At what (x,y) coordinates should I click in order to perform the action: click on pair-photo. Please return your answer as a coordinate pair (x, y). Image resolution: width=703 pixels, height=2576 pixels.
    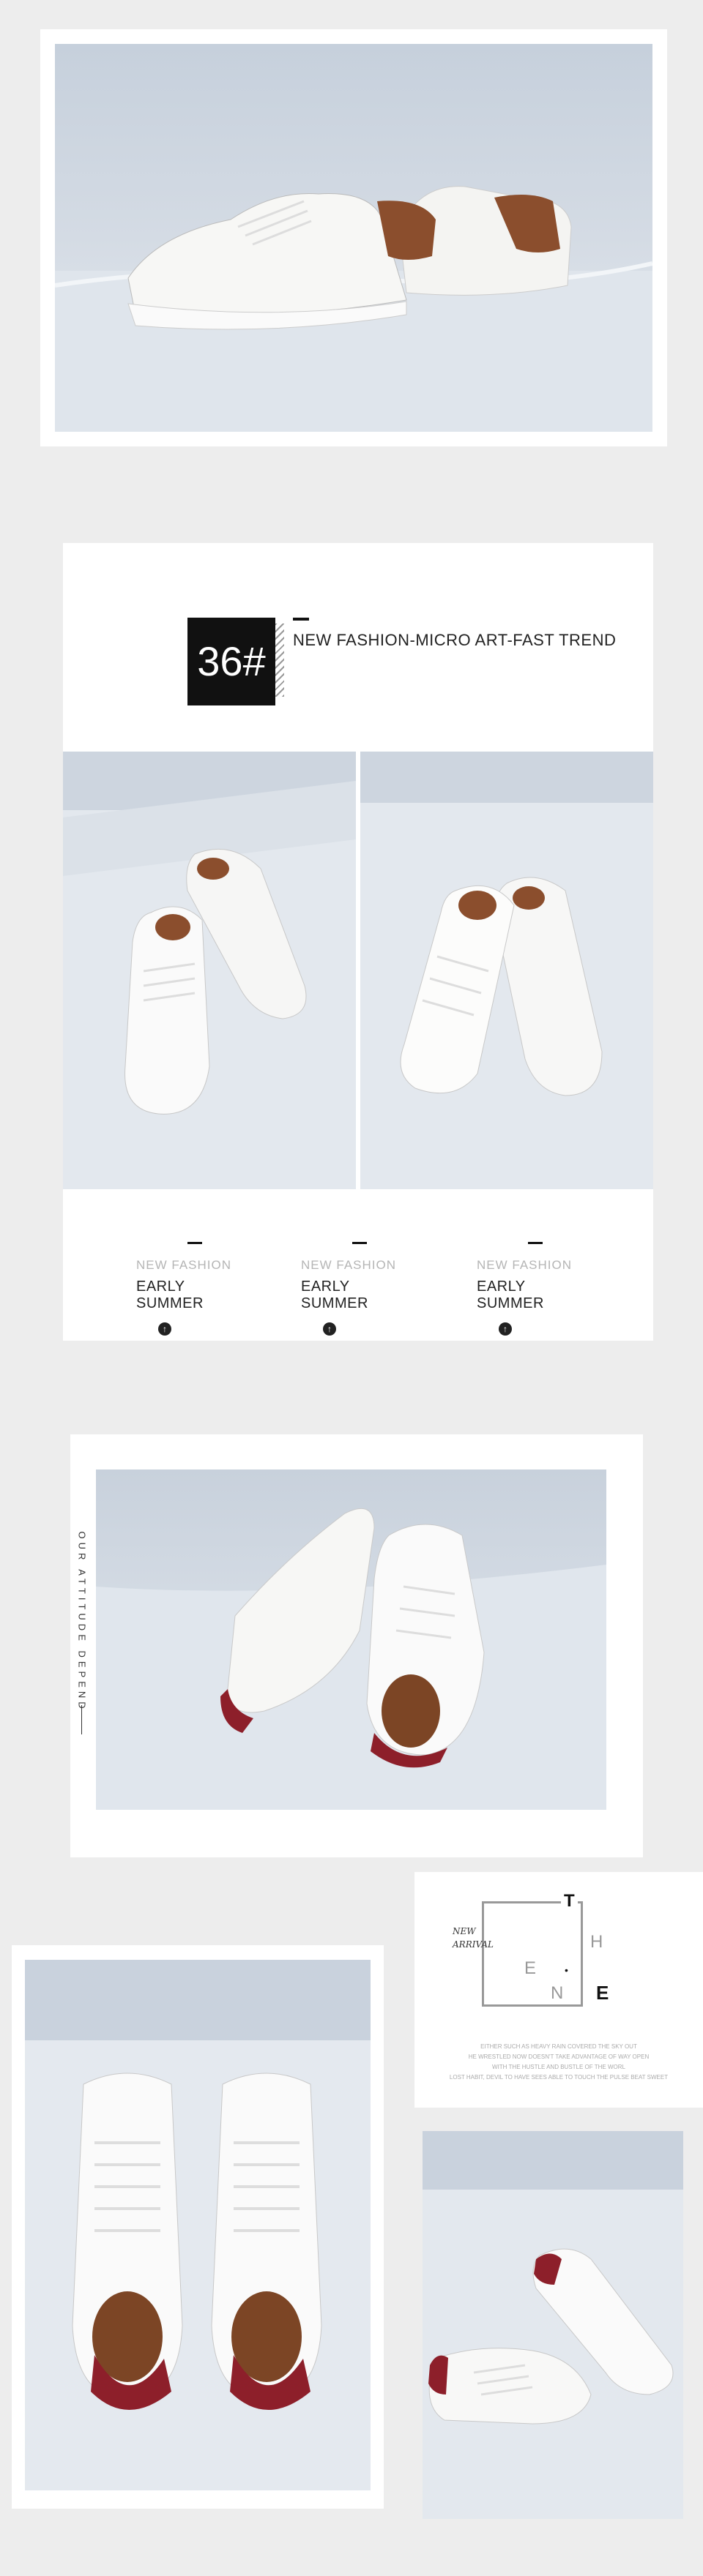
    Looking at the image, I should click on (198, 2225).